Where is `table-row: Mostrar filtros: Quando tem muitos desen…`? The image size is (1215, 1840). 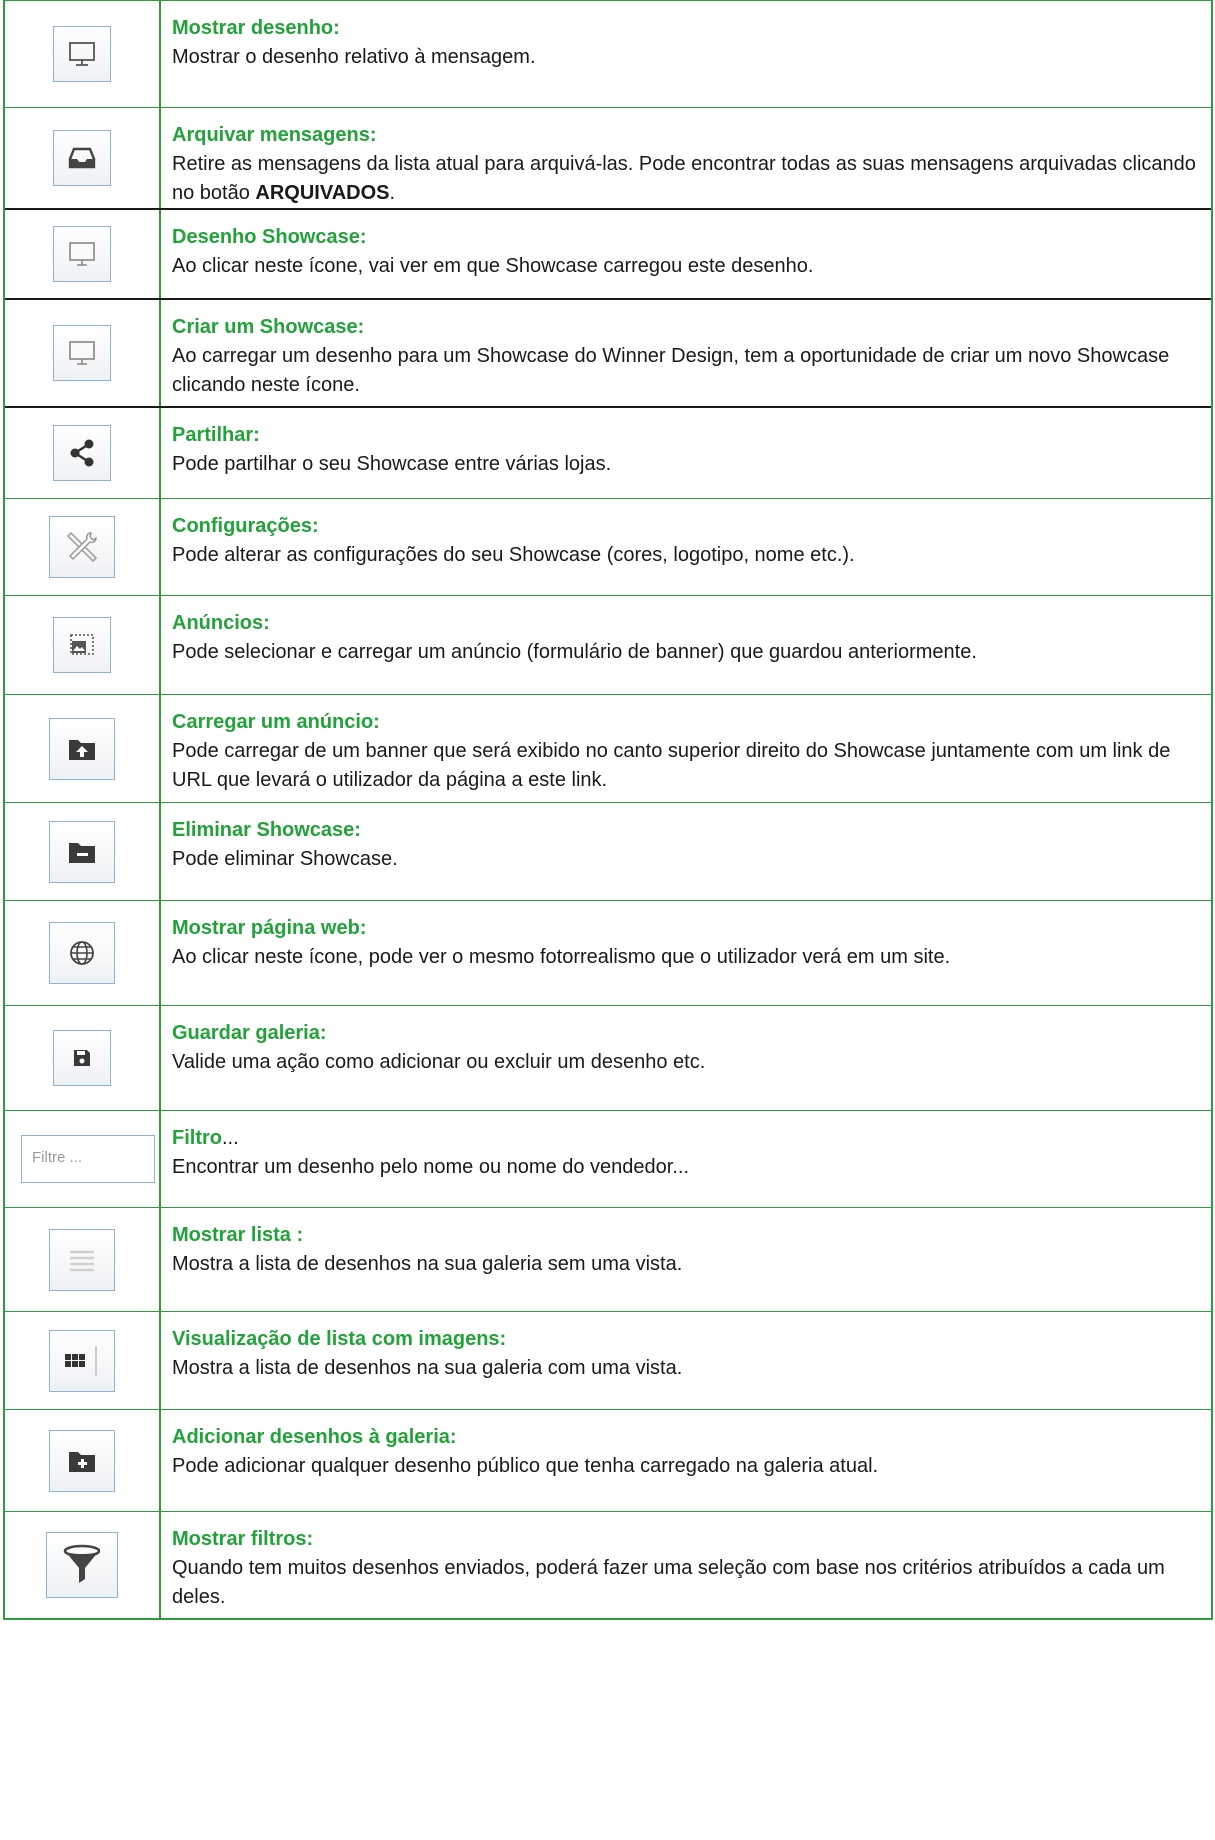
table-row: Mostrar filtros: Quando tem muitos desen… is located at coordinates (608, 1565).